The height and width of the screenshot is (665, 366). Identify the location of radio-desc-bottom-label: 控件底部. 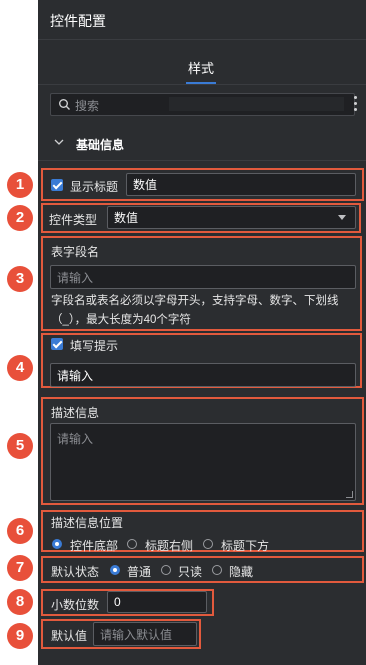
(94, 545).